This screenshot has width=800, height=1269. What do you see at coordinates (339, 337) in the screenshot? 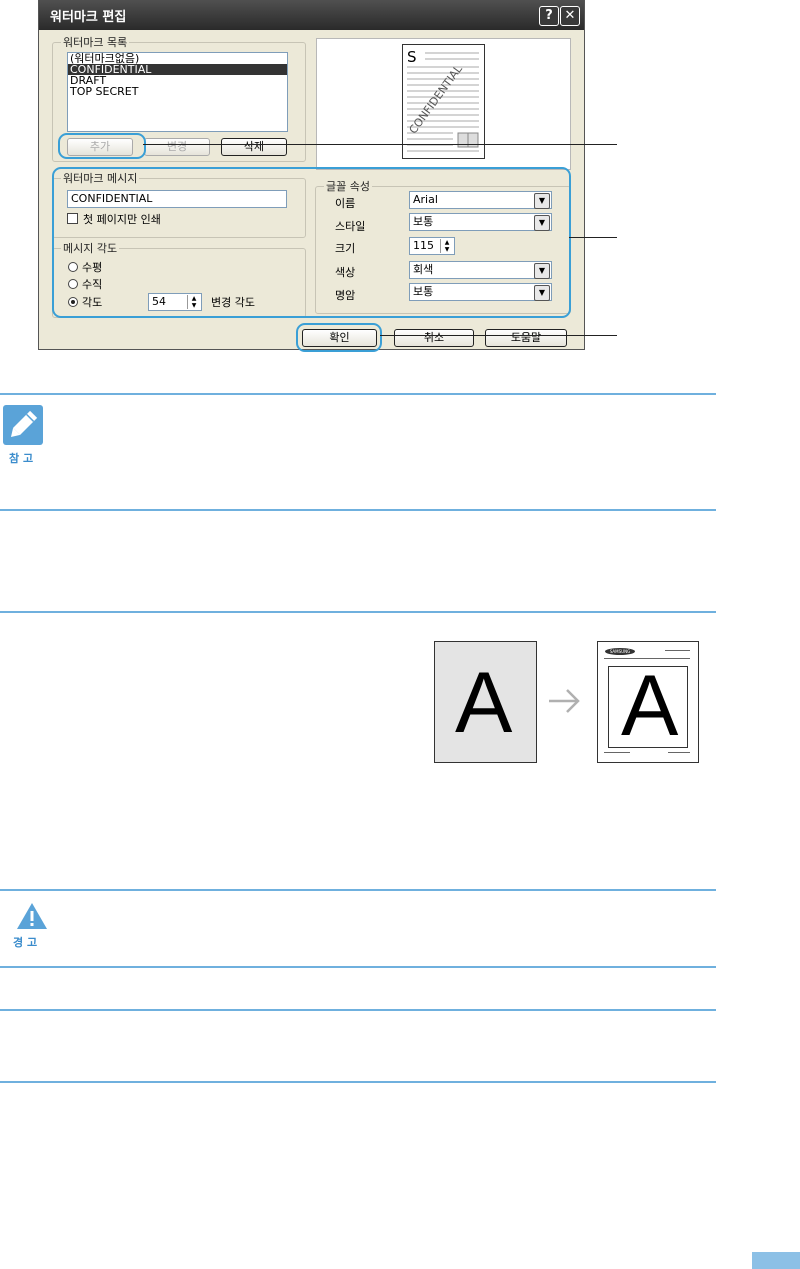
I see `ok-button-callout` at bounding box center [339, 337].